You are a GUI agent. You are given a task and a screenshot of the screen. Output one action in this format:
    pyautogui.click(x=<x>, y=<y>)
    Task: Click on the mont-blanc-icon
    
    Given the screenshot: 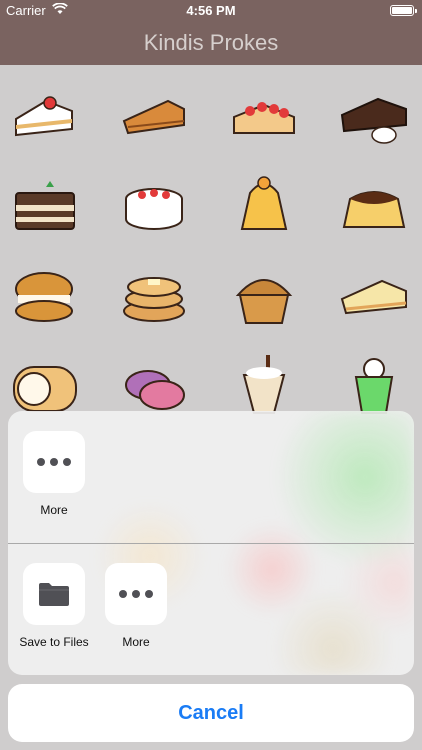 What is the action you would take?
    pyautogui.click(x=264, y=203)
    